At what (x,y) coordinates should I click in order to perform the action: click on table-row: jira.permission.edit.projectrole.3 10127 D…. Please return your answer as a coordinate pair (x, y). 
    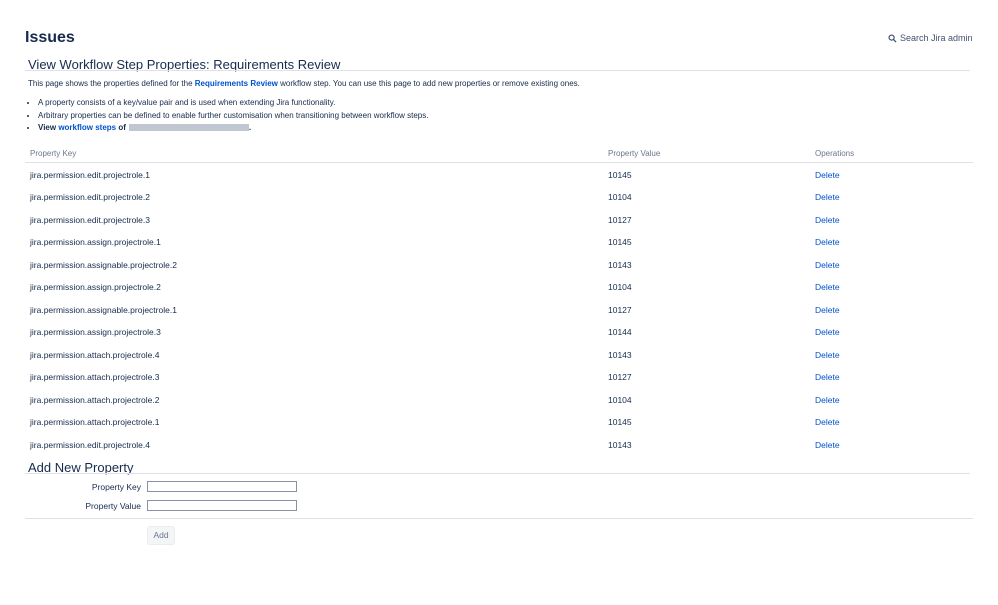
    Looking at the image, I should click on (499, 220).